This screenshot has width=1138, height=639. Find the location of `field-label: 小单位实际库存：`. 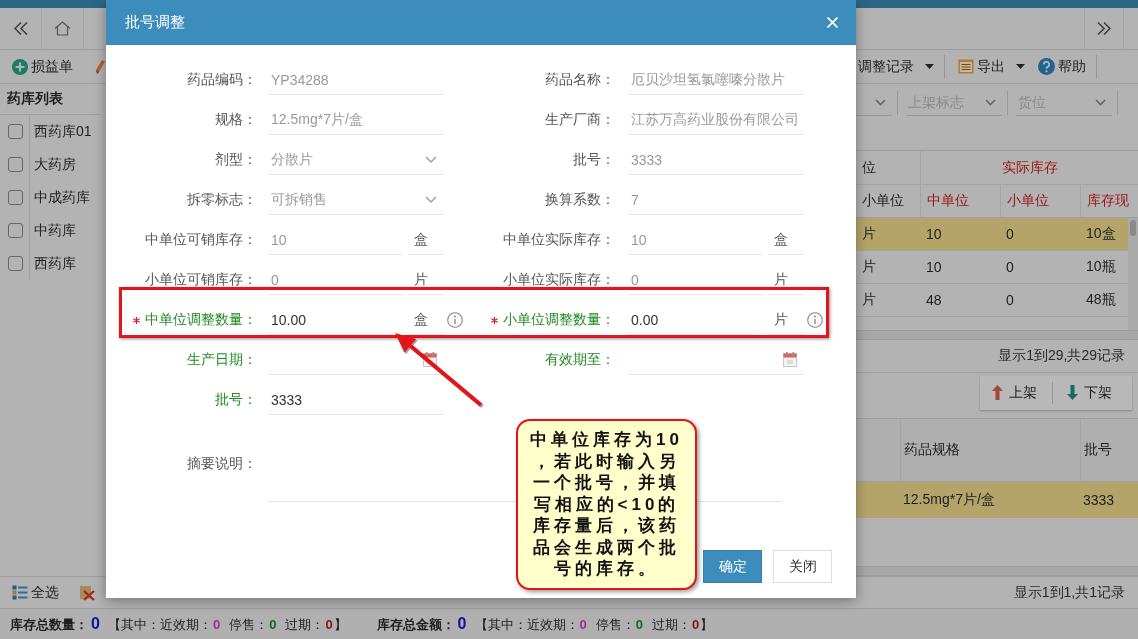

field-label: 小单位实际库存： is located at coordinates (559, 280).